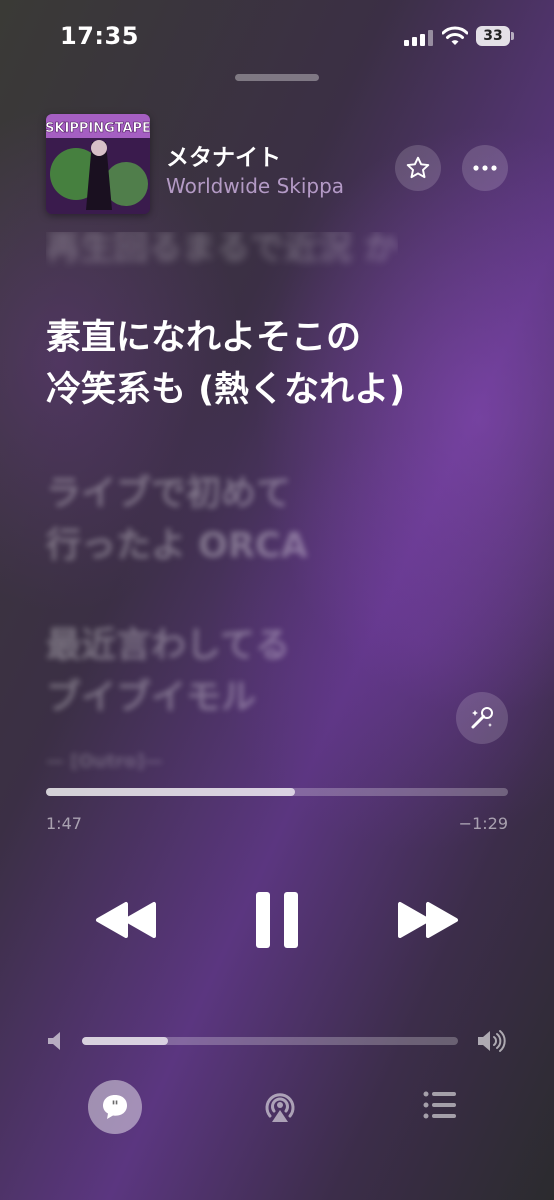 The height and width of the screenshot is (1200, 554). I want to click on star-icon, so click(418, 167).